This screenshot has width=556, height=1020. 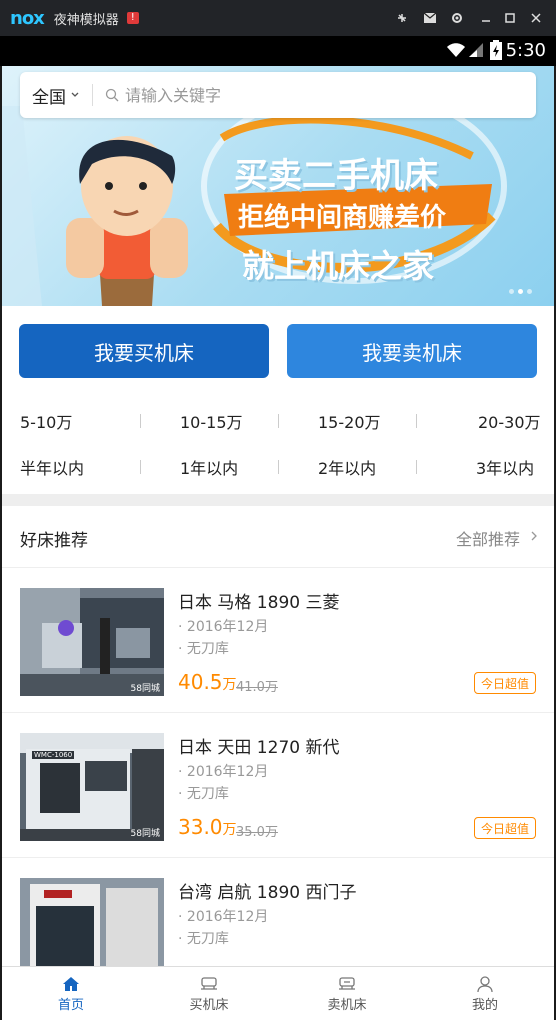 I want to click on buy-machine-icon, so click(x=209, y=983).